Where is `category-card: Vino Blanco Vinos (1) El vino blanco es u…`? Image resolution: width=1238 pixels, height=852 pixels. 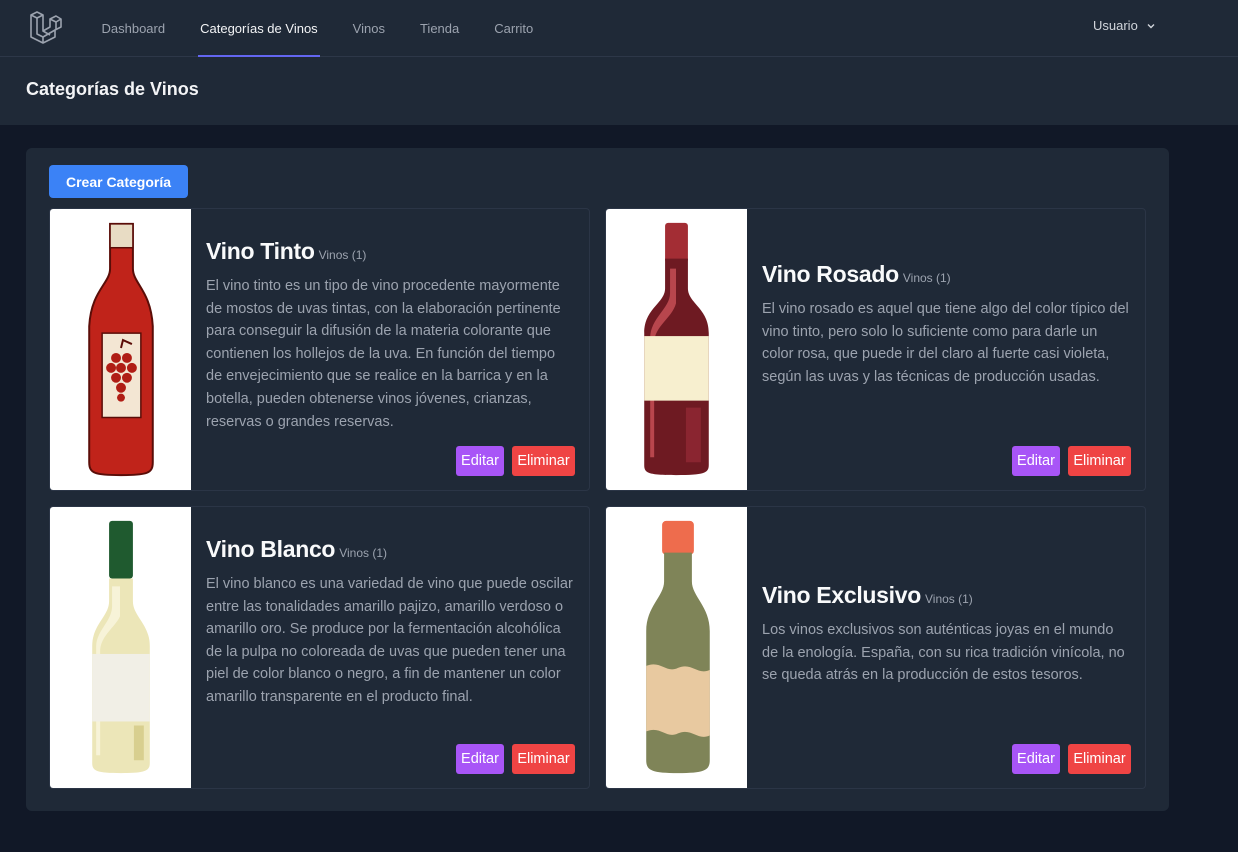
category-card: Vino Blanco Vinos (1) El vino blanco es u… is located at coordinates (319, 647).